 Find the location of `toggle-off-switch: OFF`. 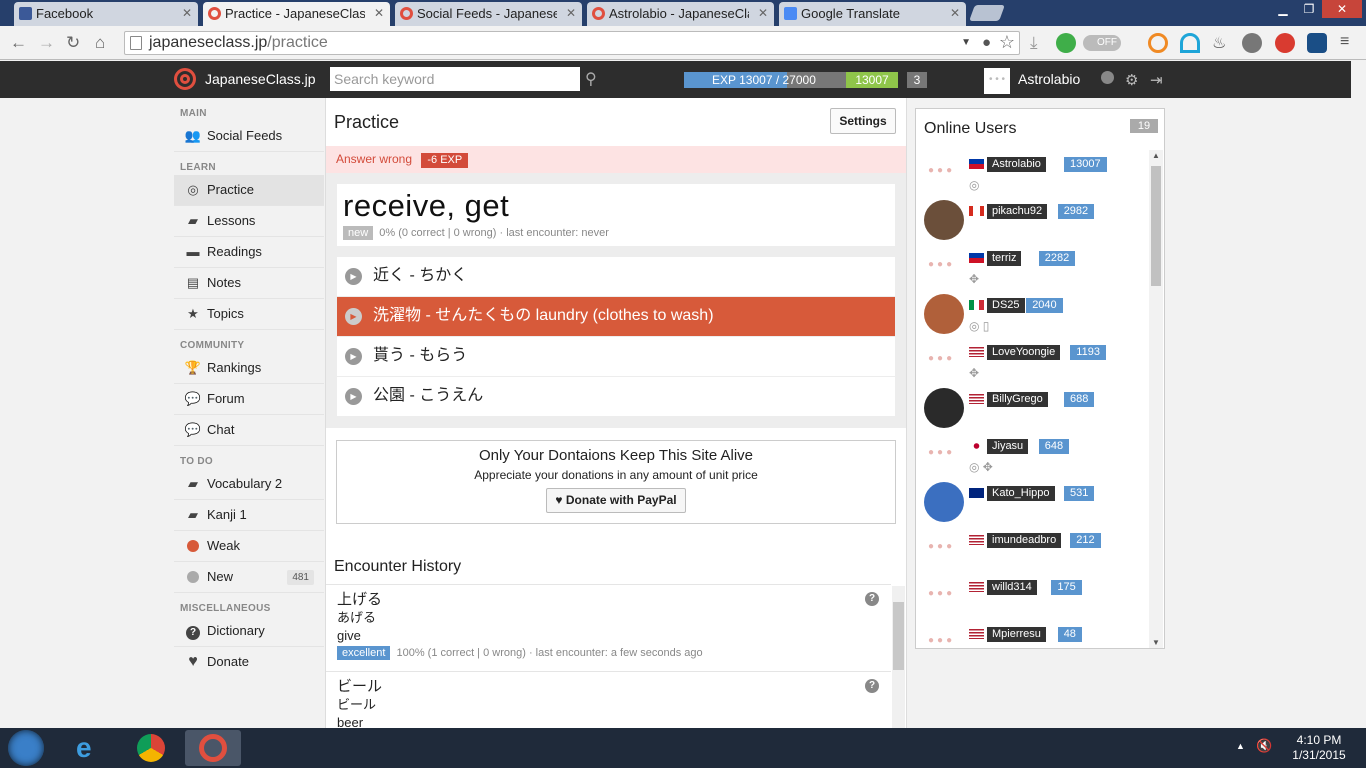

toggle-off-switch: OFF is located at coordinates (1102, 43).